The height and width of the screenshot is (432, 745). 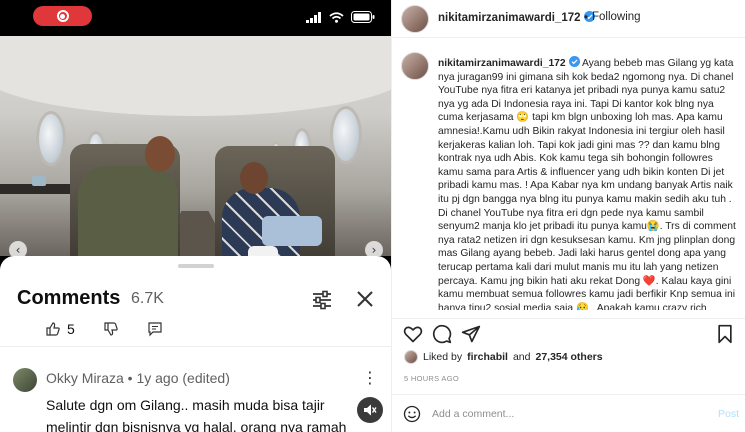 What do you see at coordinates (521, 357) in the screenshot?
I see `liked-by-and: and` at bounding box center [521, 357].